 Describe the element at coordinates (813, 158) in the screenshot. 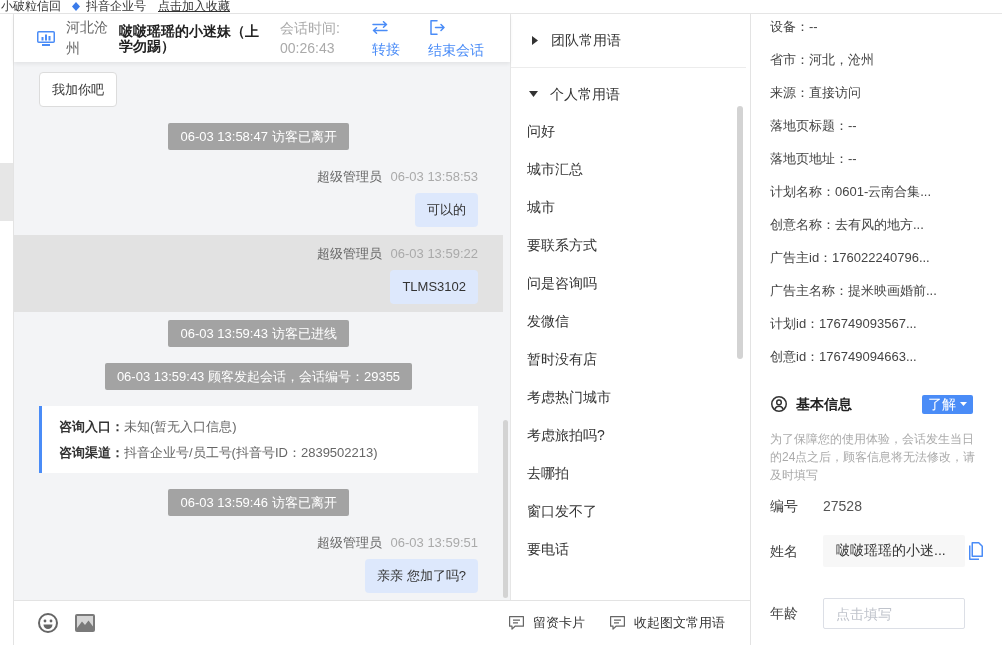

I see `detail-text: 落地页地址：--` at that location.